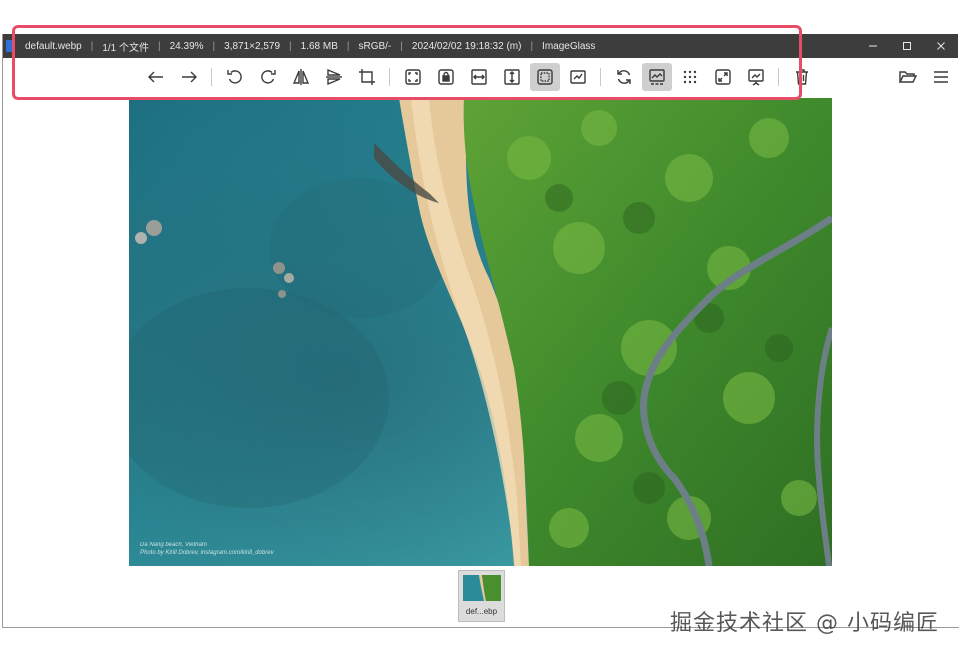 This screenshot has height=653, width=959. I want to click on photo-credit-line1: Da Nang beach, Vietnam, so click(173, 545).